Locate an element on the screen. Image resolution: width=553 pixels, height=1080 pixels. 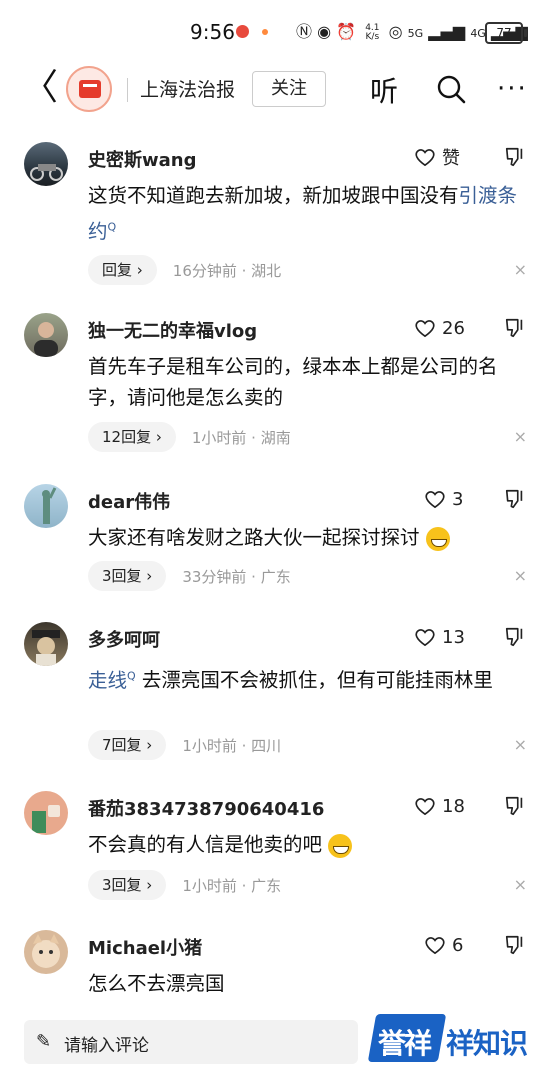
tomato-avatar-icon is located at coordinates (46, 819).